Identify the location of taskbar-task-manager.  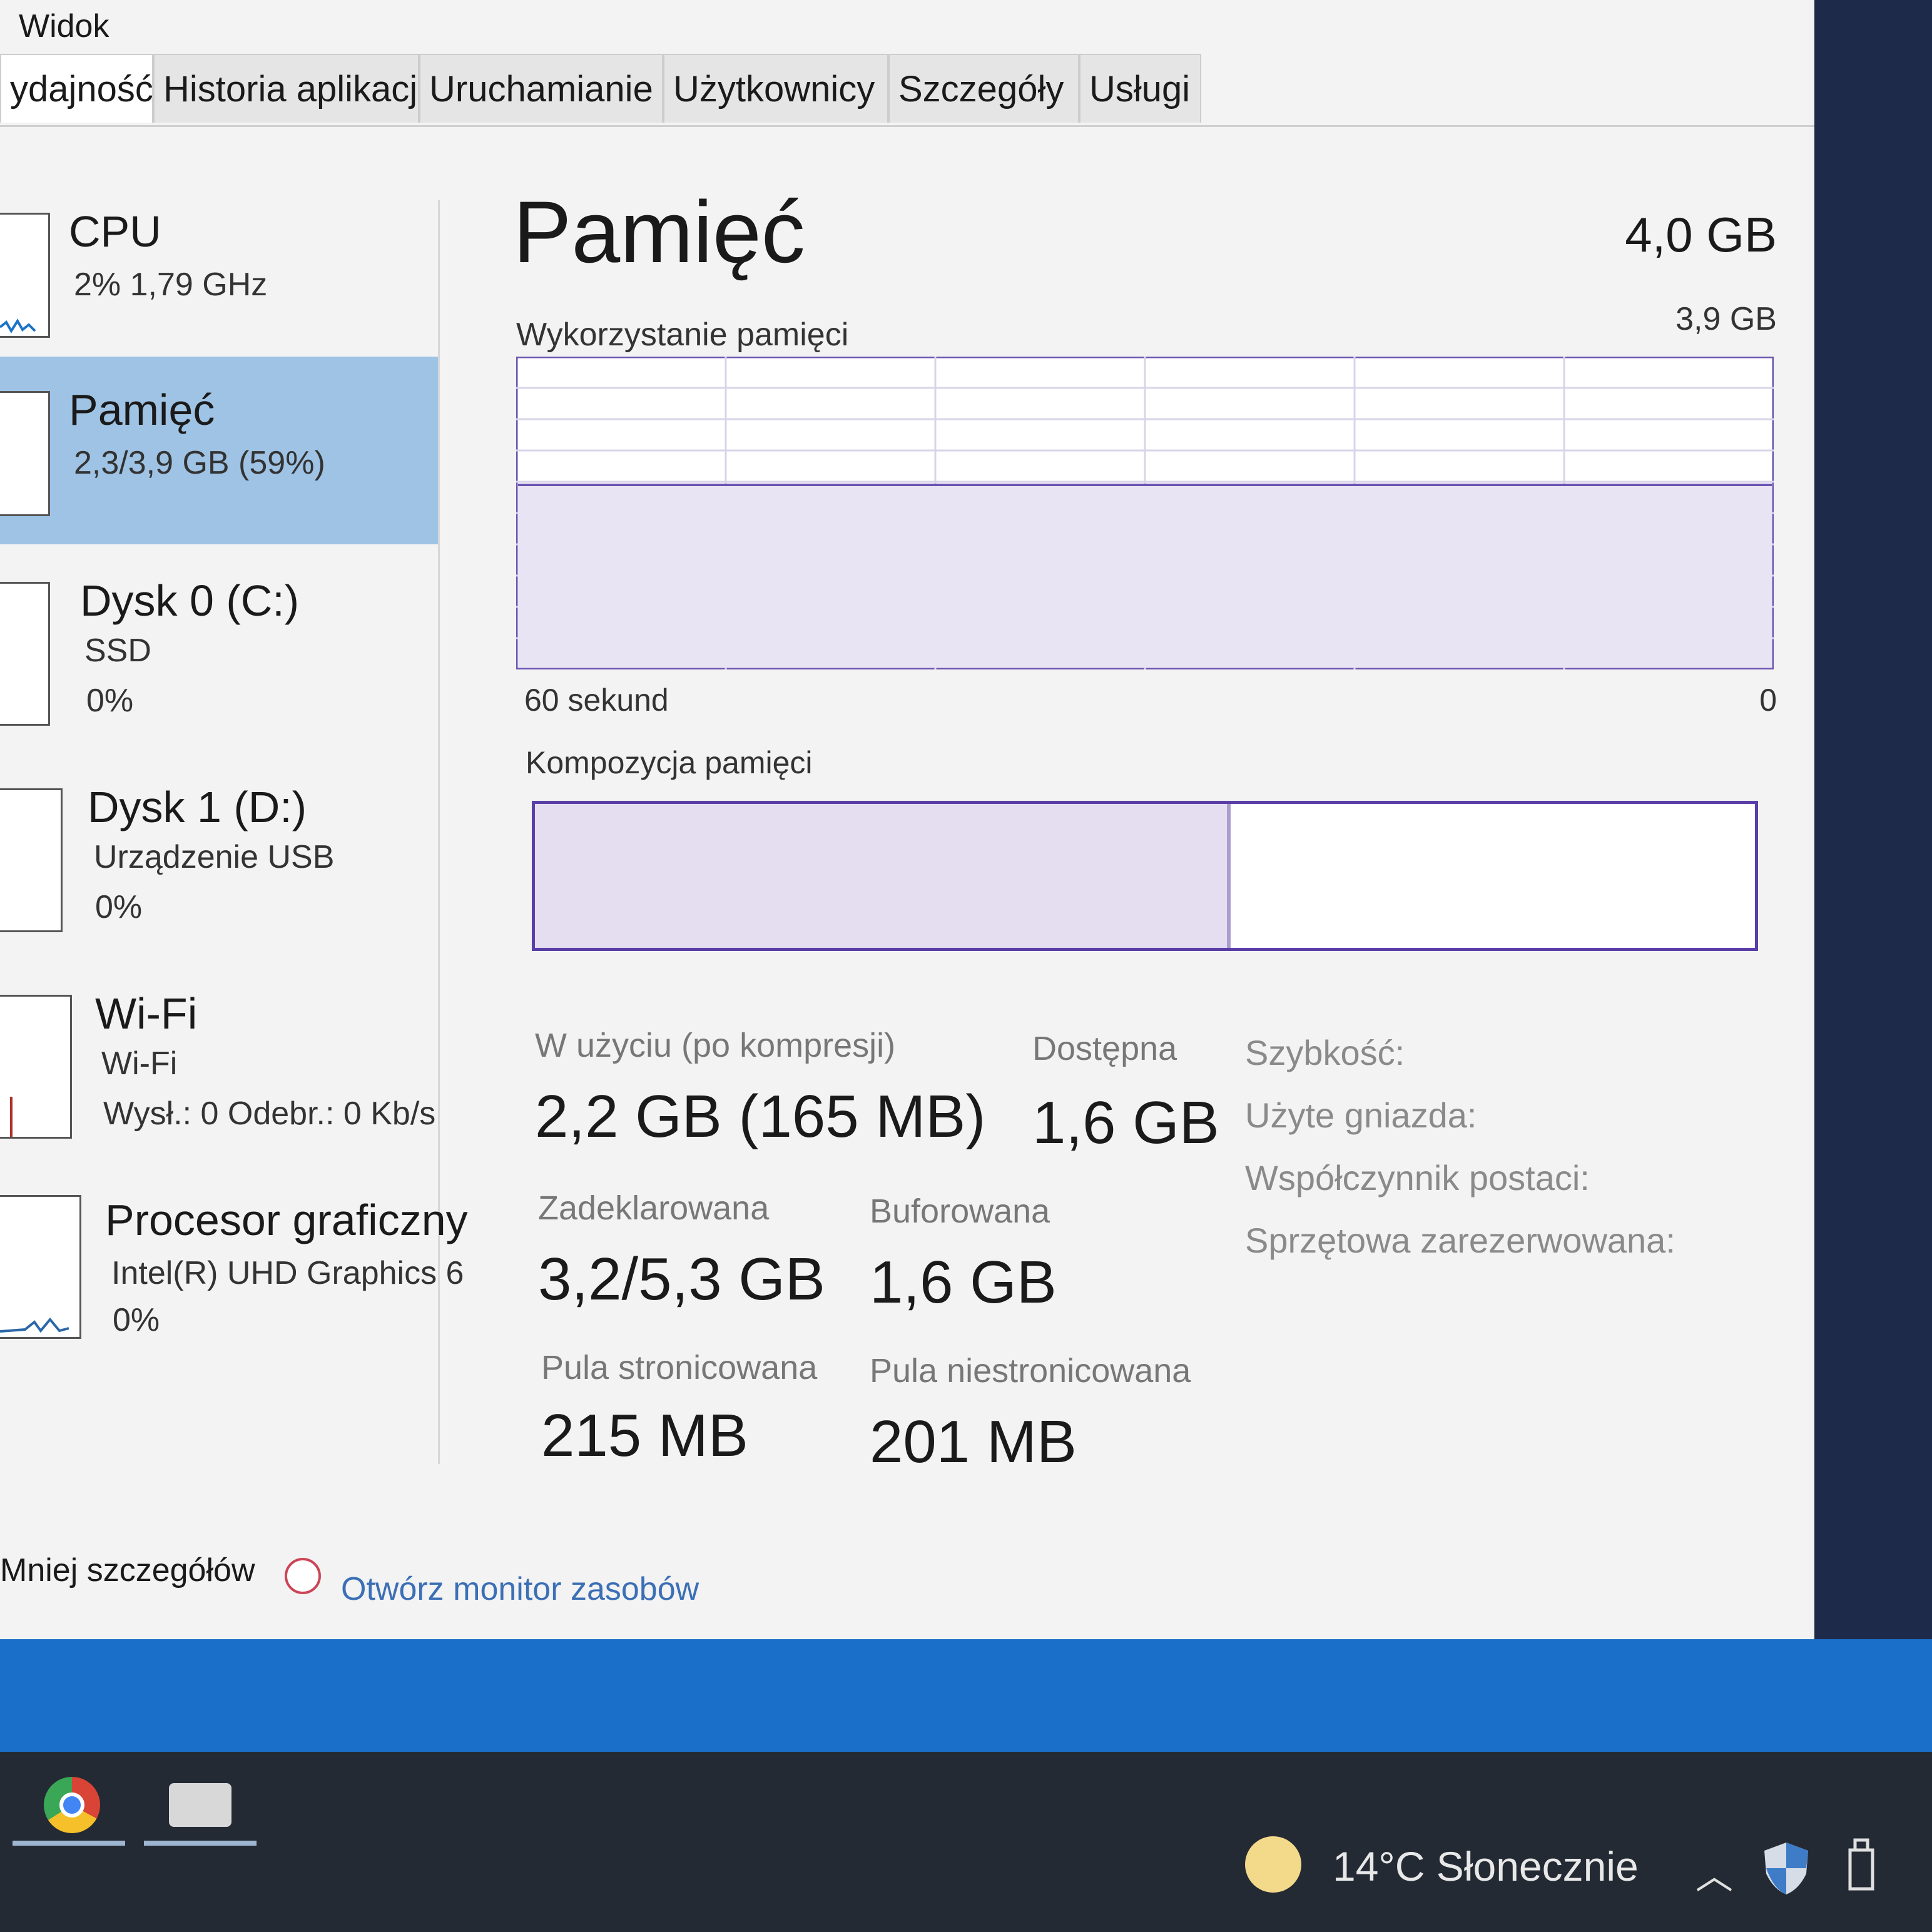
(201, 1805).